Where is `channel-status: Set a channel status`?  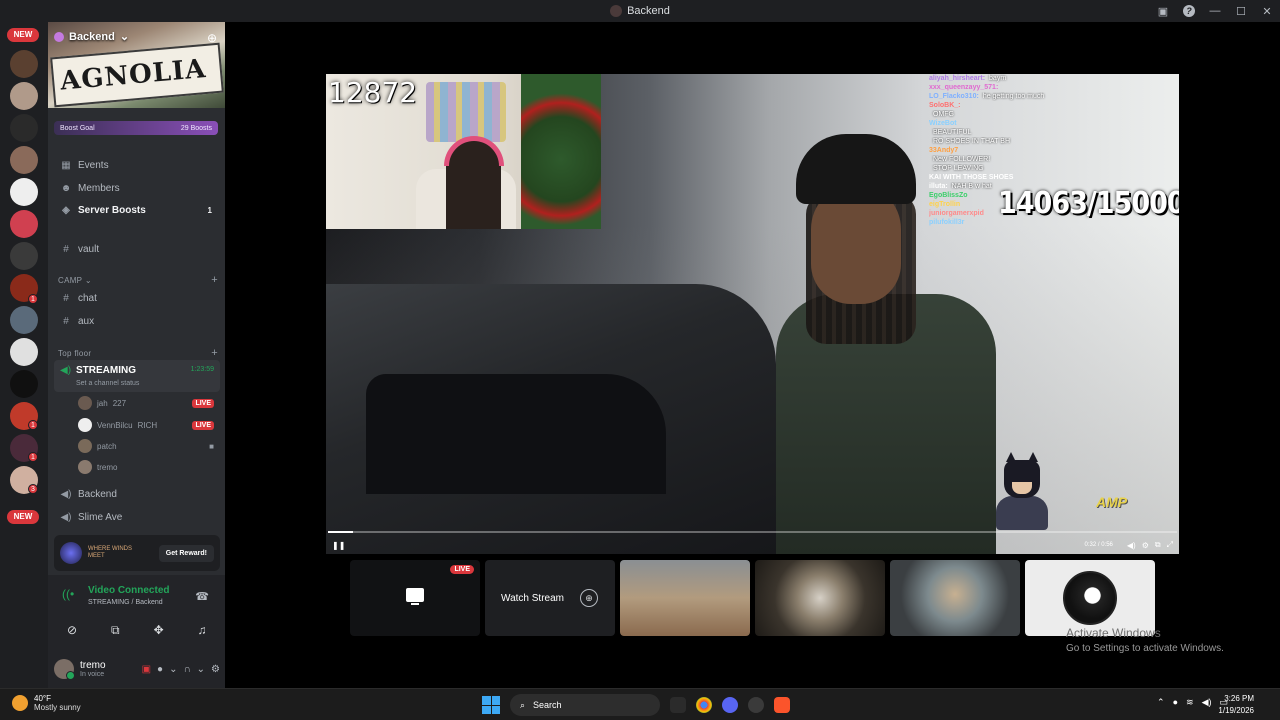
channel-status: Set a channel status is located at coordinates (107, 383).